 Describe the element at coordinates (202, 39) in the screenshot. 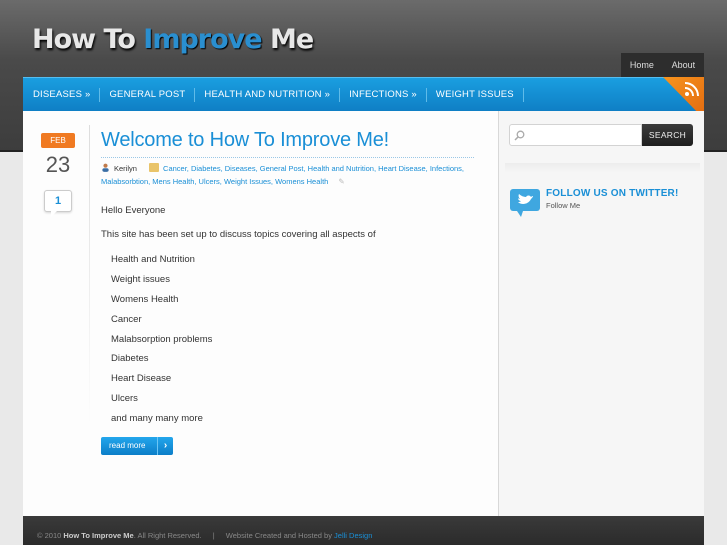

I see `logo-text-part2: Improve` at that location.